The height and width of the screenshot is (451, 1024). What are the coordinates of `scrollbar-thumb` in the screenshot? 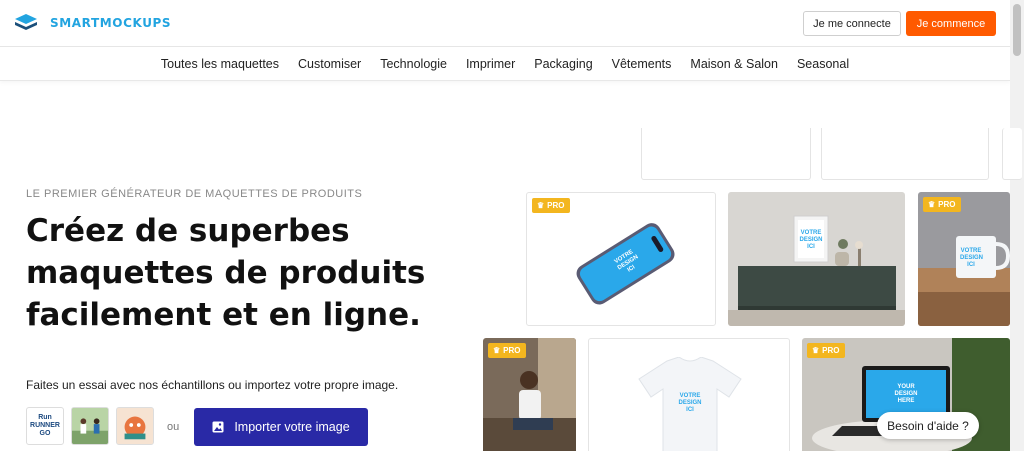 It's located at (1017, 30).